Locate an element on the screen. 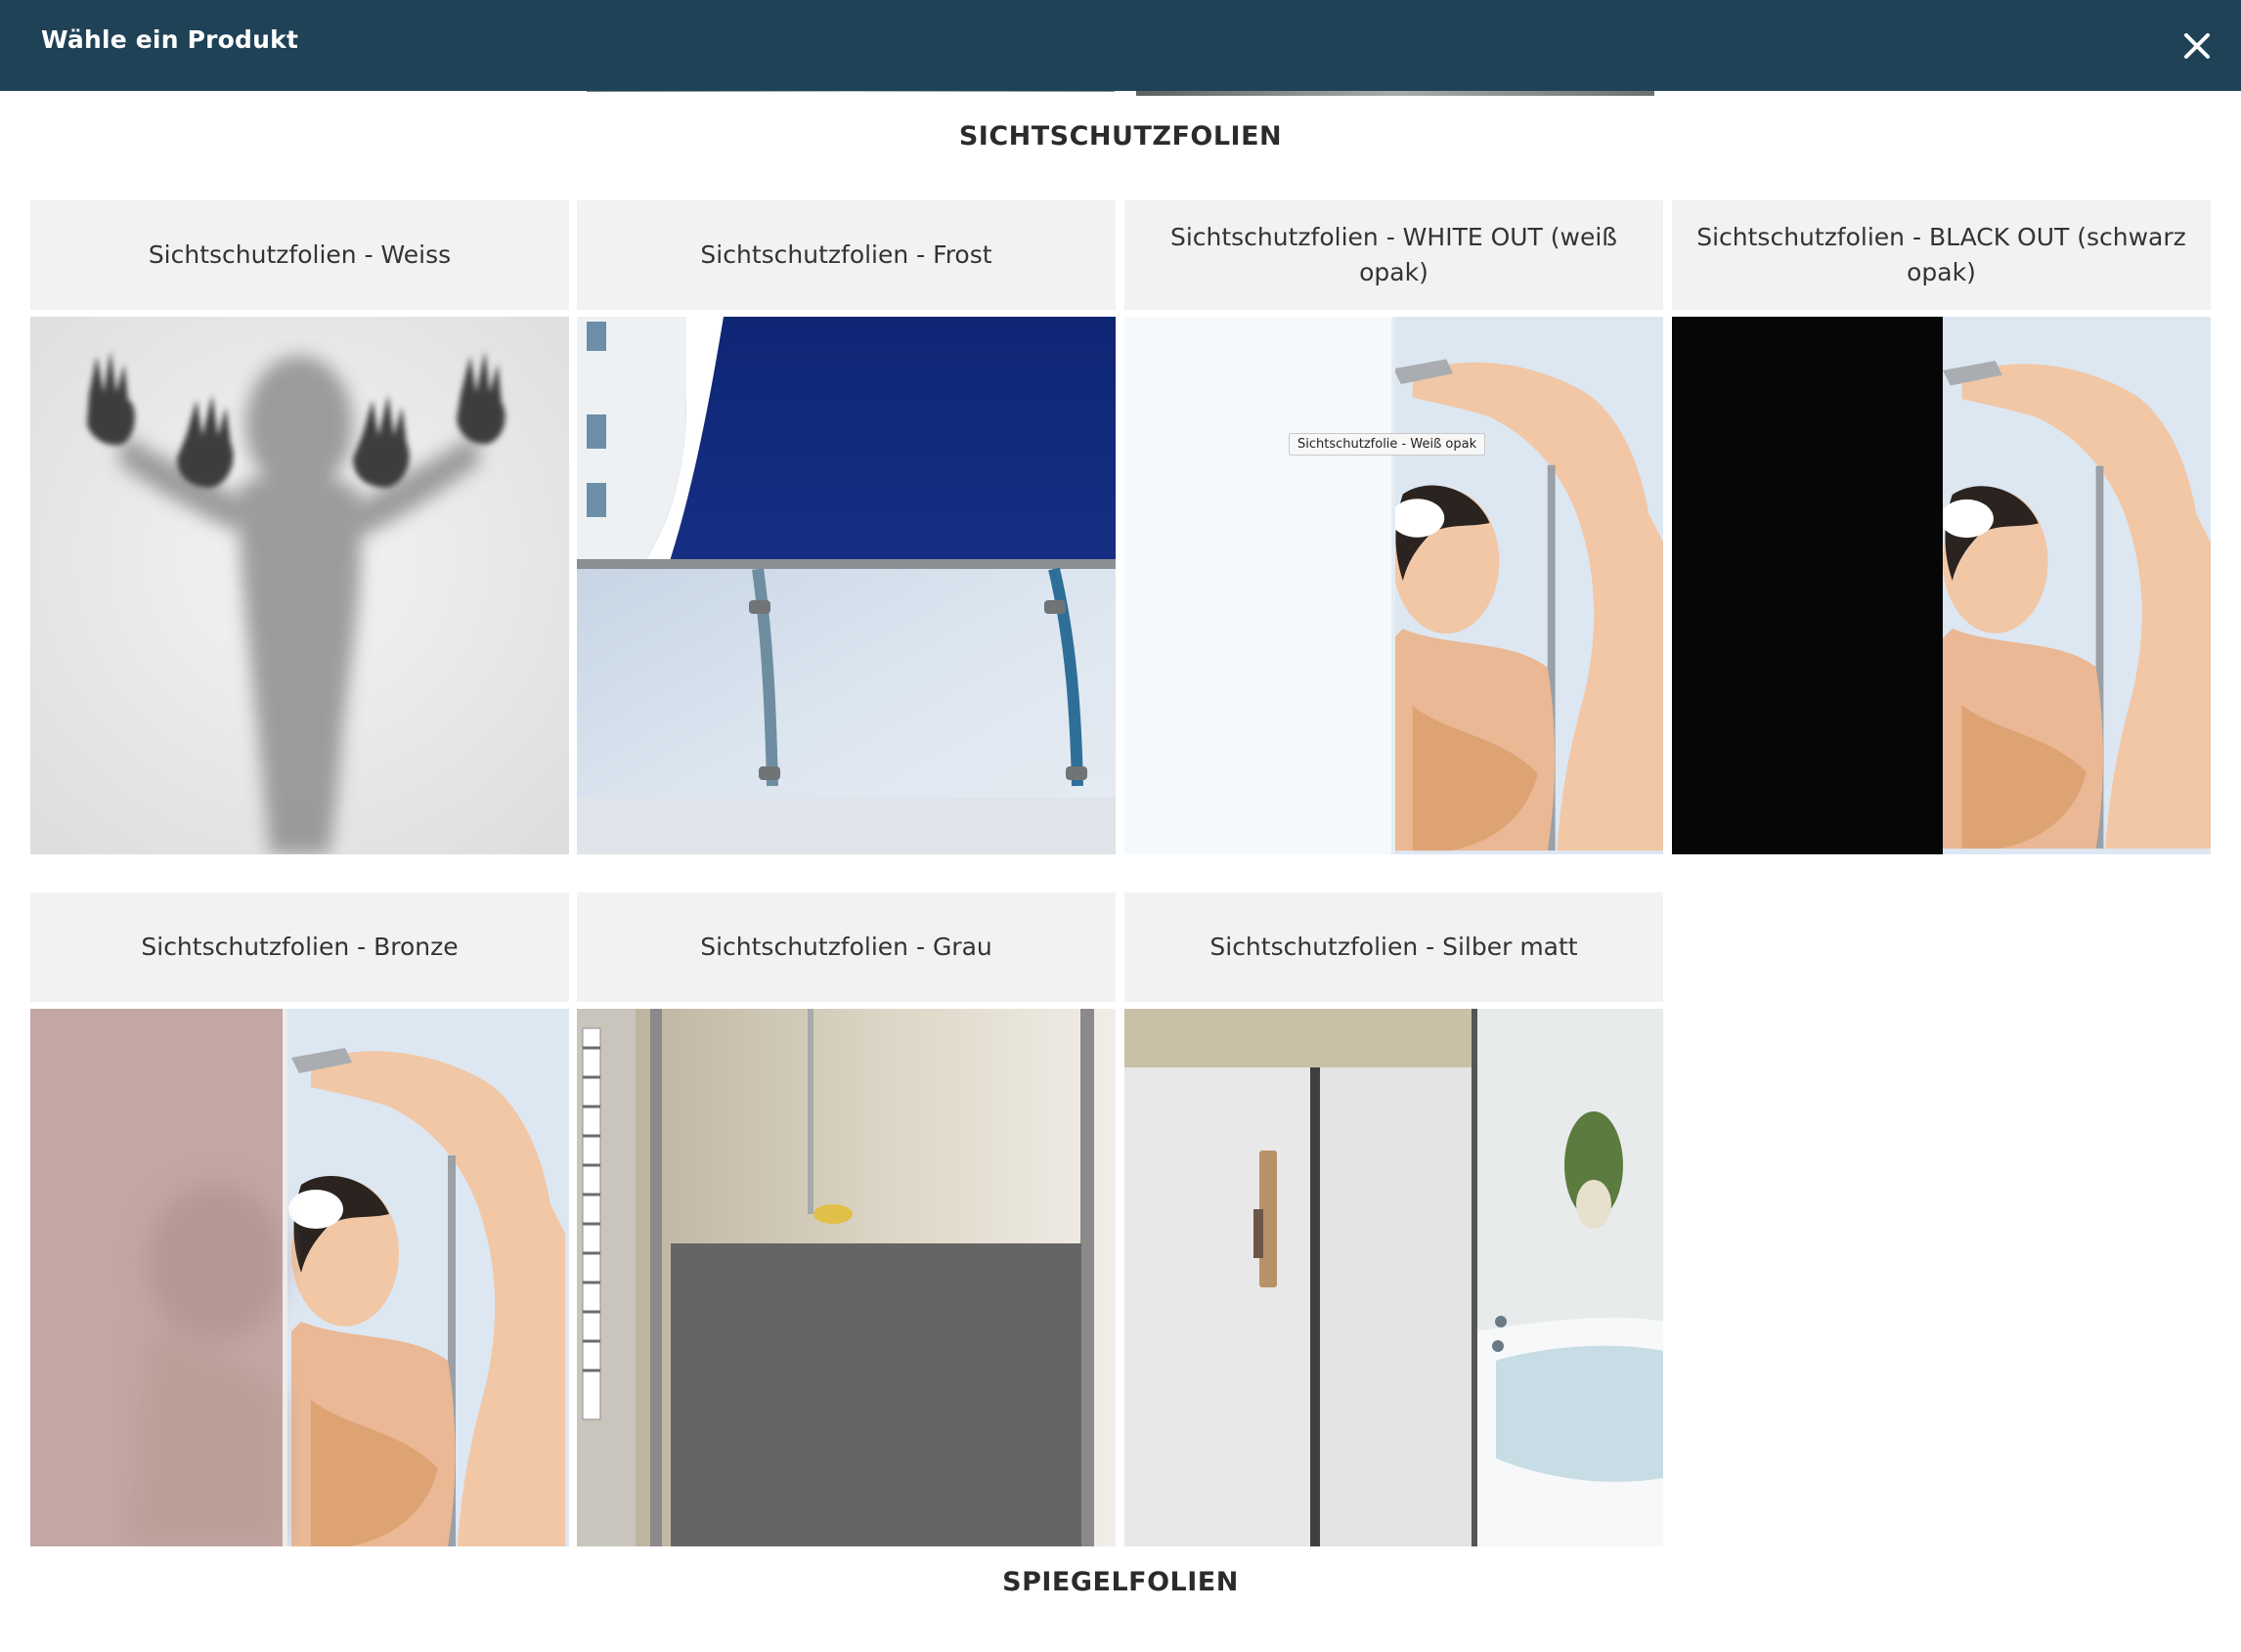 The image size is (2241, 1652). product-card-grau: Sichtschutzfolien - Grau is located at coordinates (847, 1219).